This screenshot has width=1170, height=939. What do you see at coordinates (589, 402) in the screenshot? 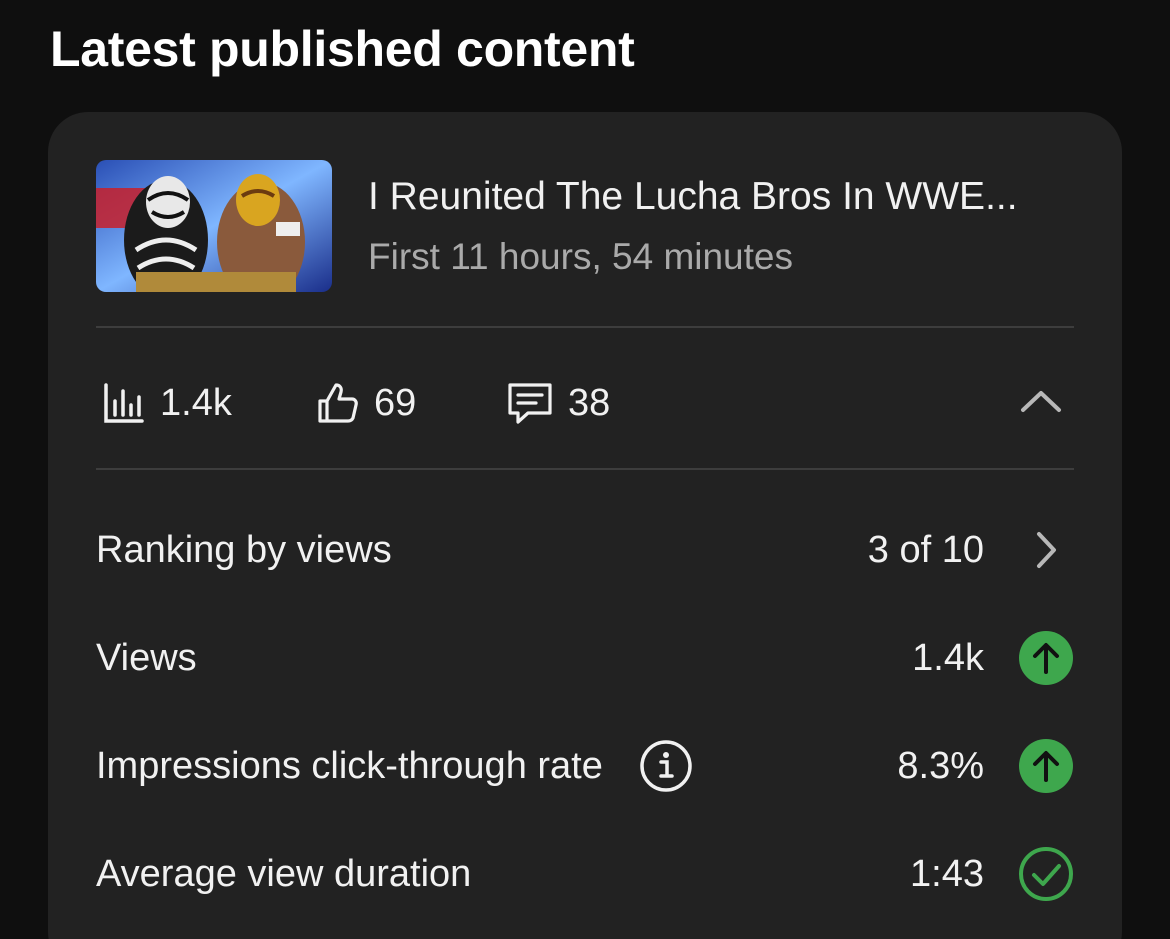
I see `stat-comments-value: 38` at bounding box center [589, 402].